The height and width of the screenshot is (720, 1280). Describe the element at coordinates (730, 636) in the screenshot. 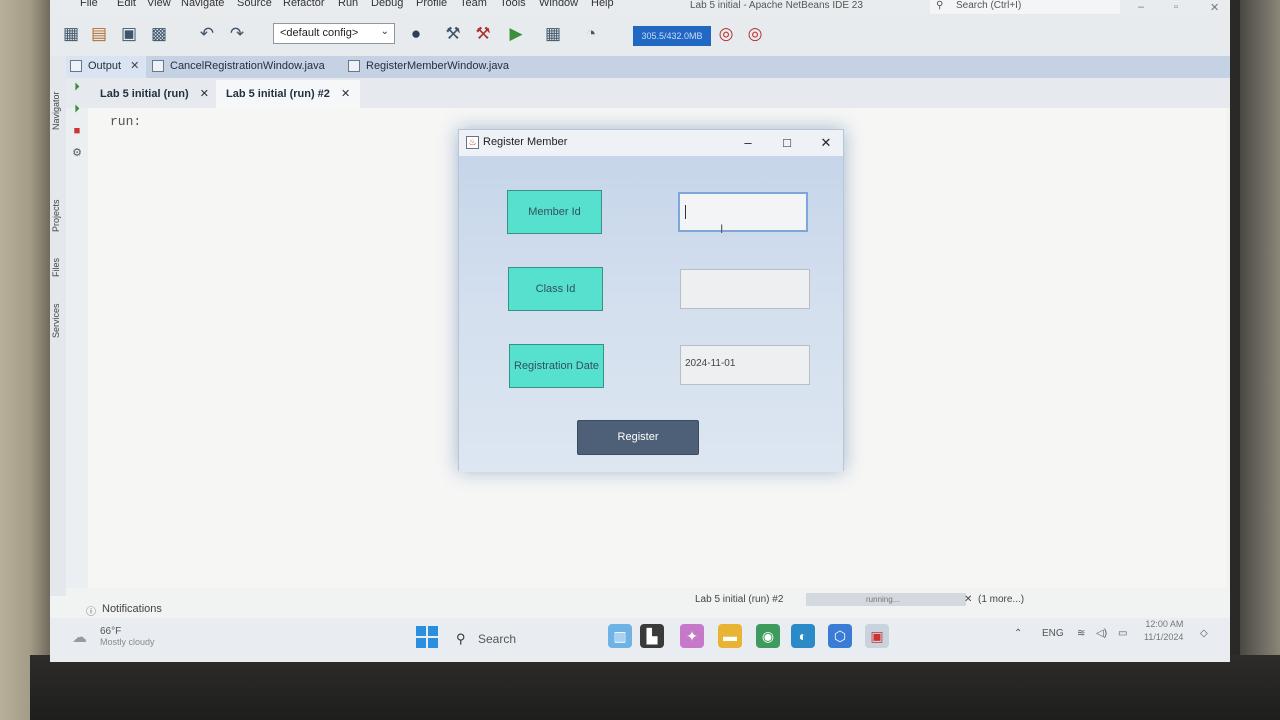

I see `folder-app-icon: ▬` at that location.